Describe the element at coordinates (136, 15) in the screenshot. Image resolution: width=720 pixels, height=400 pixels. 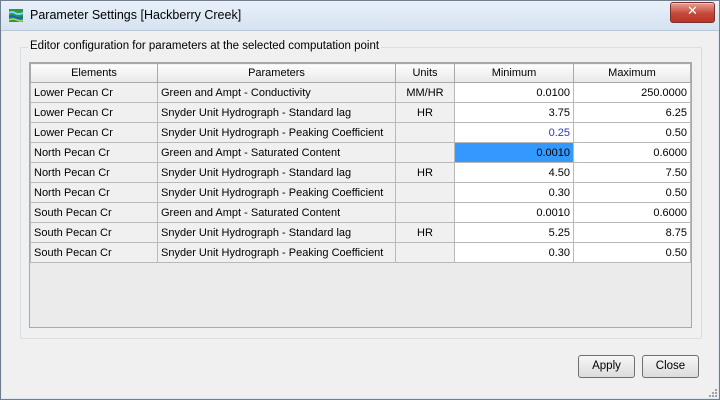
I see `window-title: Parameter Settings [Hackberry Creek]` at that location.